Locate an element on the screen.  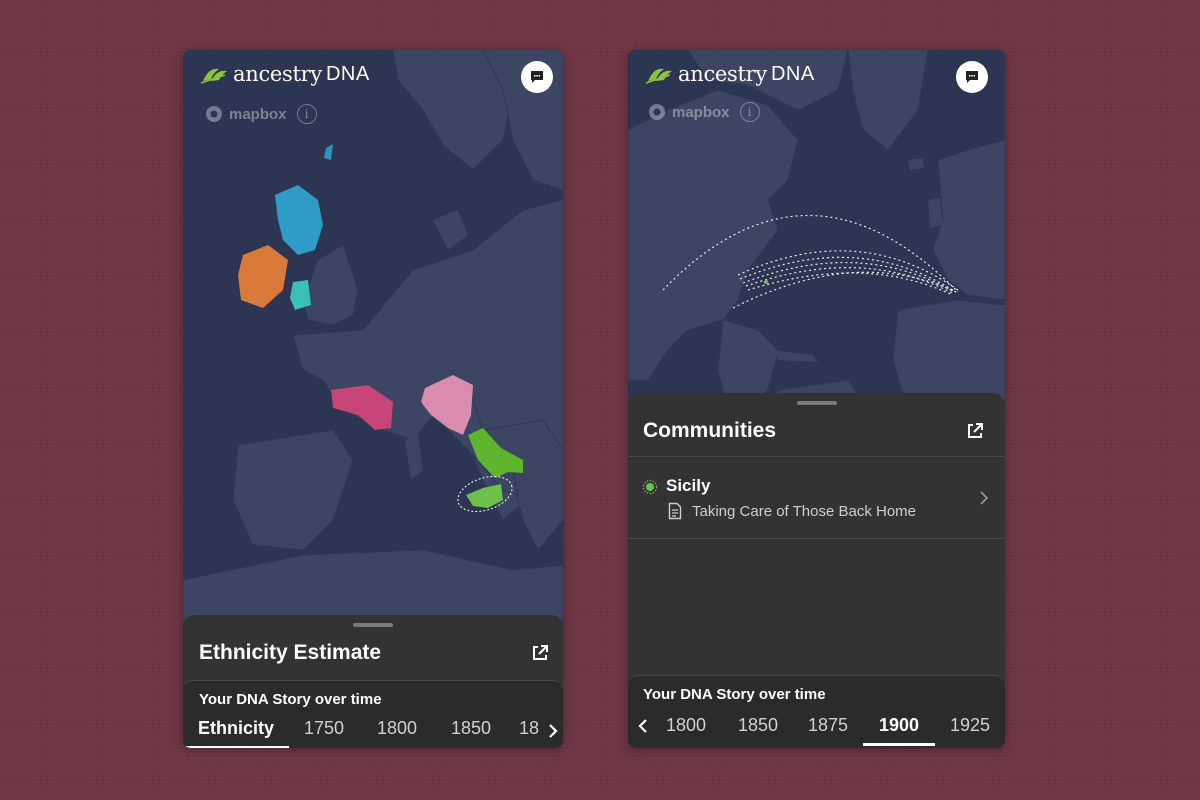
sheet-title: Communities is located at coordinates (710, 430).